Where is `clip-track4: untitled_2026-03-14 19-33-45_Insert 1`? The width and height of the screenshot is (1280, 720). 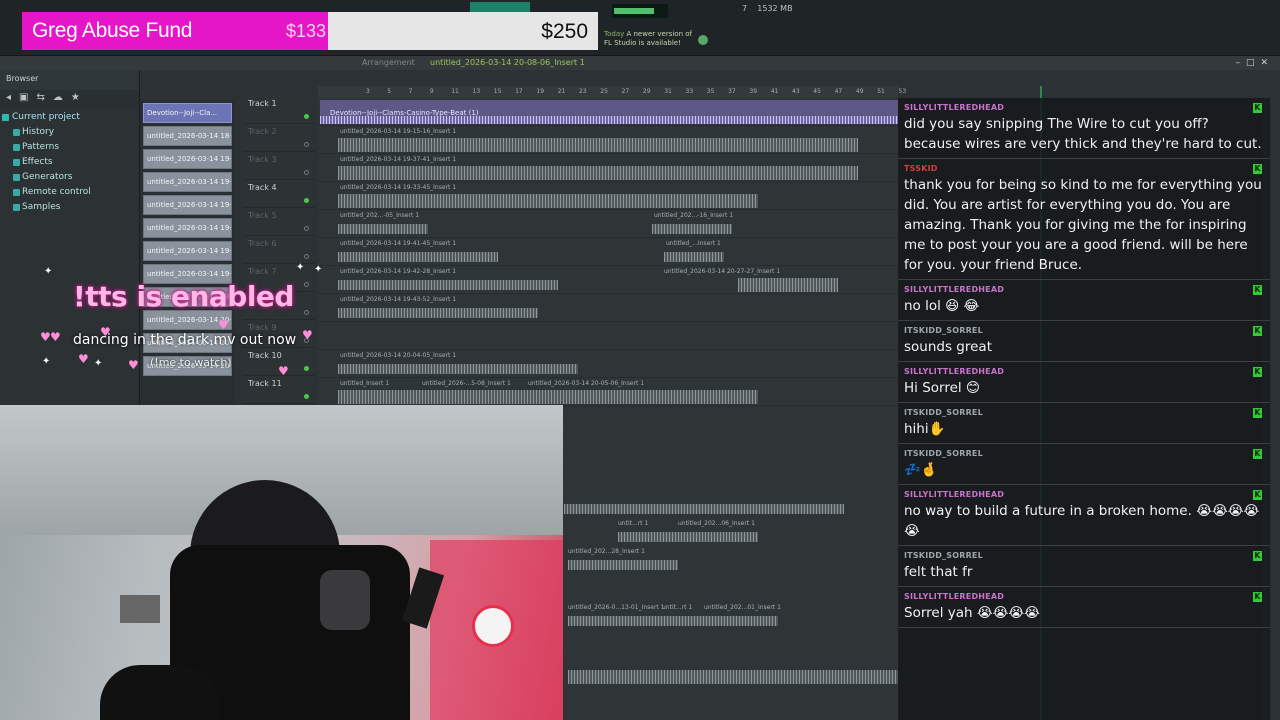 clip-track4: untitled_2026-03-14 19-33-45_Insert 1 is located at coordinates (398, 187).